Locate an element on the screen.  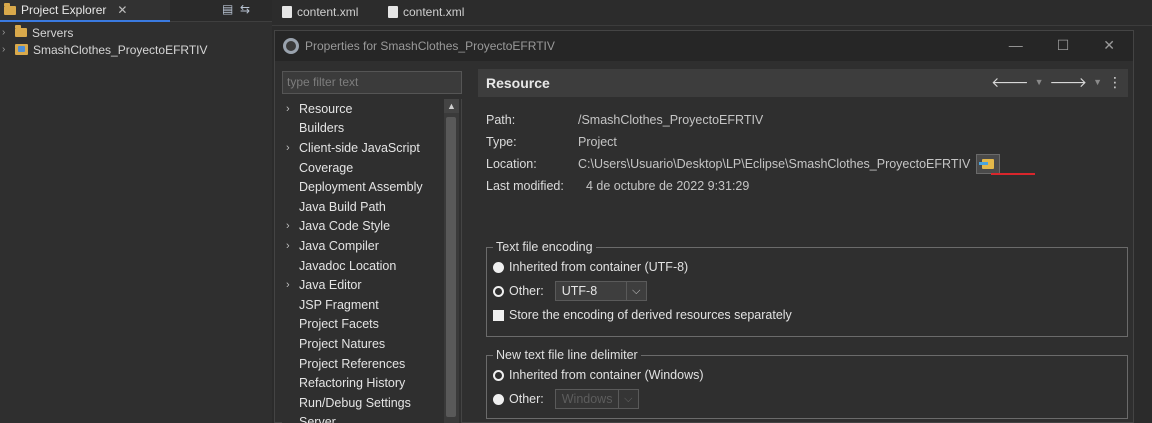
category-item: Project Natures is located at coordinates (371, 344).